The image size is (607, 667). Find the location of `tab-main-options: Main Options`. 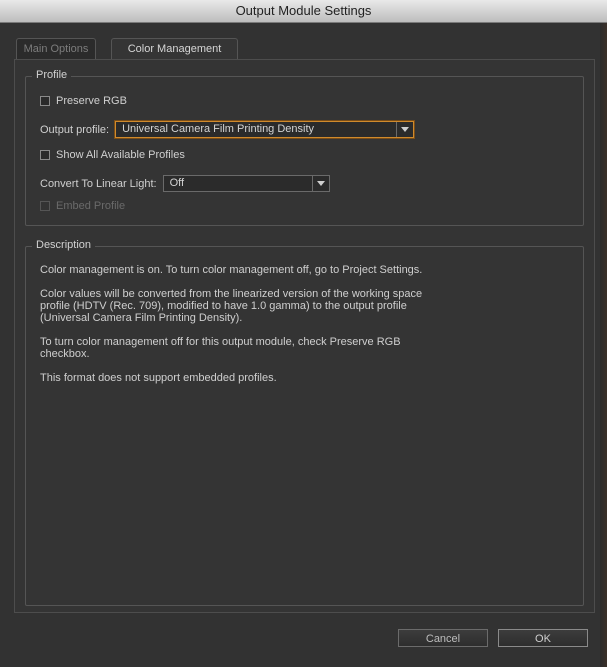

tab-main-options: Main Options is located at coordinates (56, 48).